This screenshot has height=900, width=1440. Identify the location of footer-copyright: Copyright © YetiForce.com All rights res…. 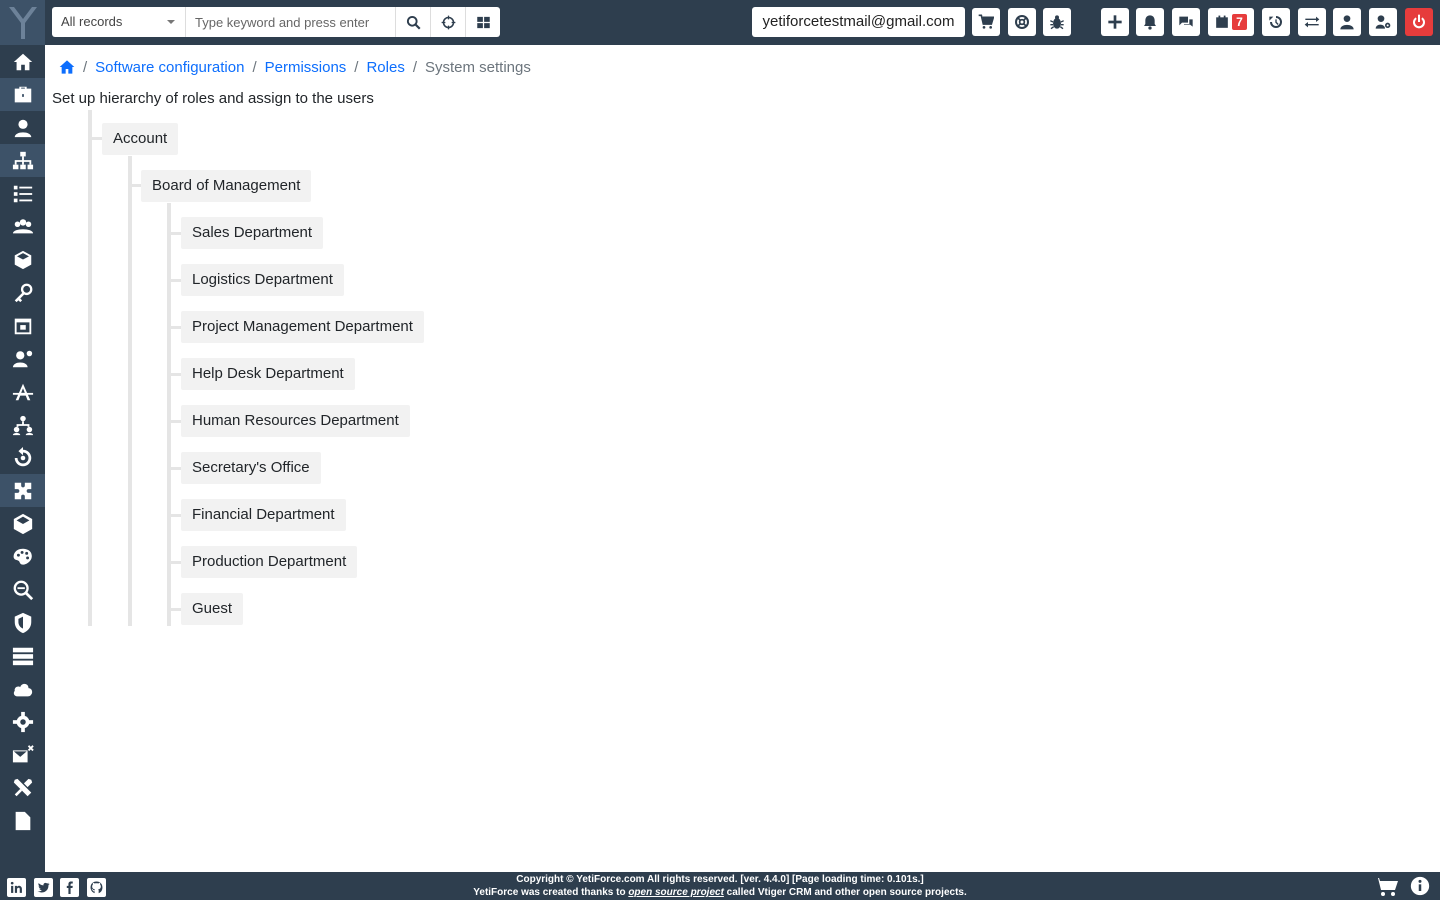
(720, 879).